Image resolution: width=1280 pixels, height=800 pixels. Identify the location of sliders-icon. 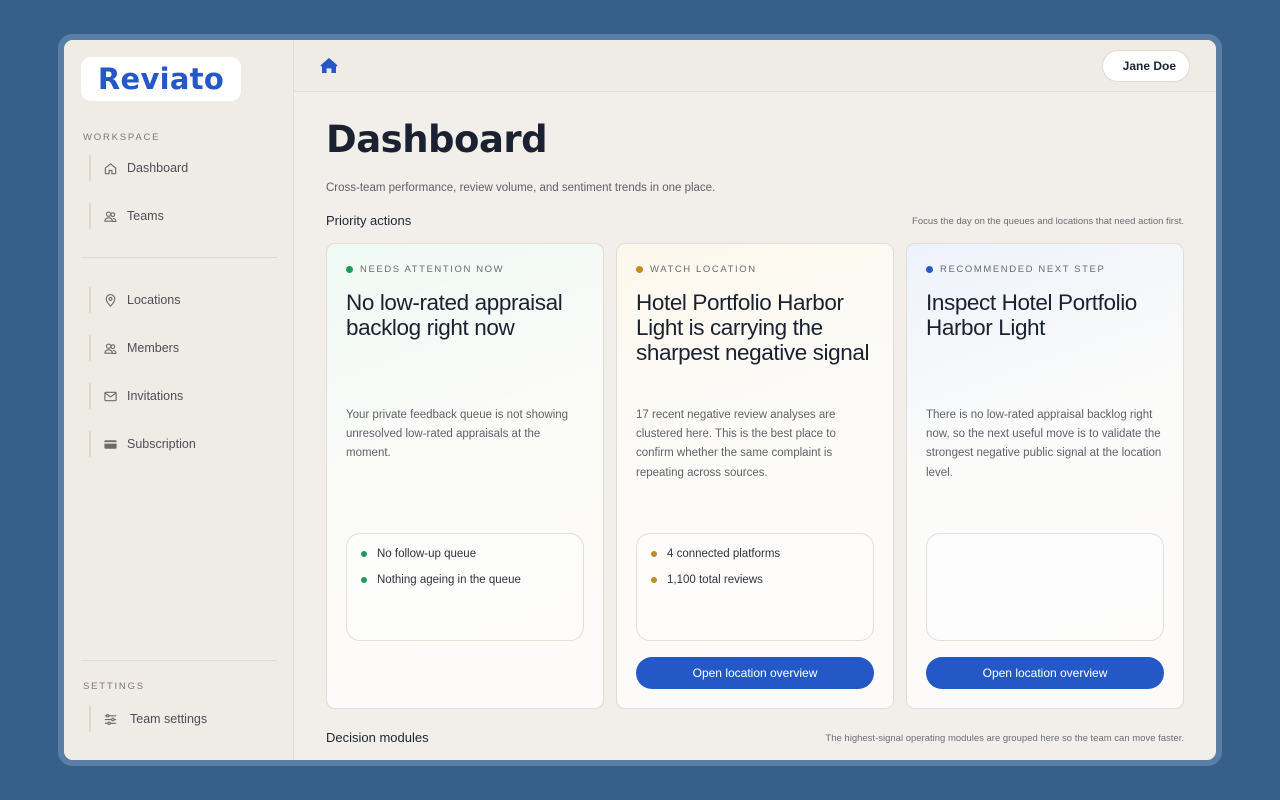
(110, 719).